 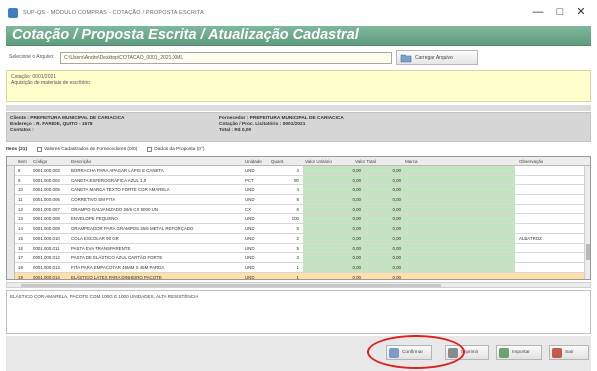 I want to click on file-import-row: Selecione o Arquivo: Carregar Arquivo, so click(x=298, y=58).